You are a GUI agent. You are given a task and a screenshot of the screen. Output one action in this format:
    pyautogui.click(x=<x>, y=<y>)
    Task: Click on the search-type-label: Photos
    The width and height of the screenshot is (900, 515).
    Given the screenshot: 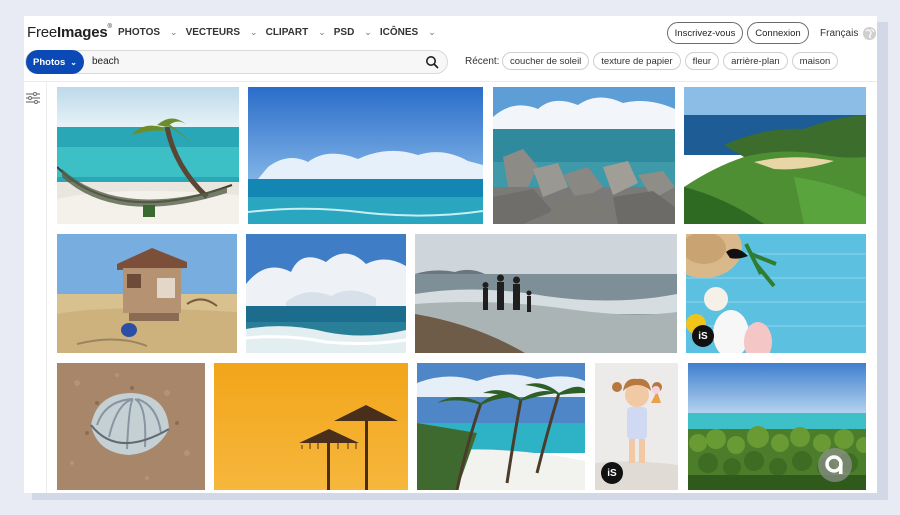 What is the action you would take?
    pyautogui.click(x=49, y=62)
    